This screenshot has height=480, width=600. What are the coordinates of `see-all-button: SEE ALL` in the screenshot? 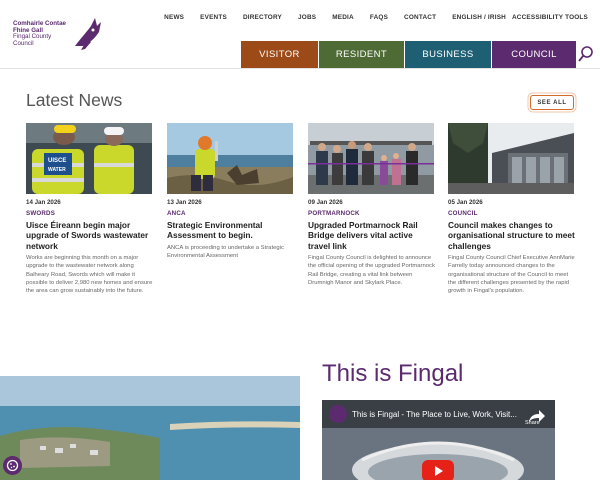 It's located at (552, 102).